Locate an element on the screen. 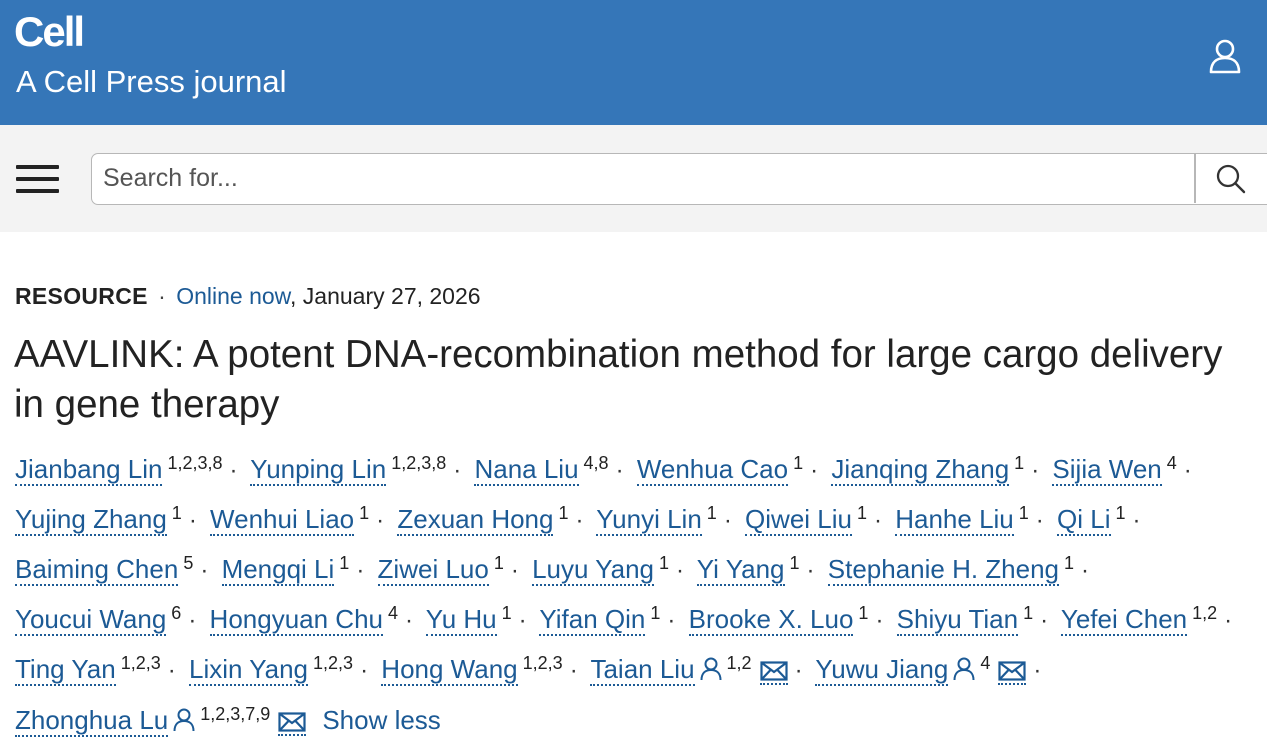 Image resolution: width=1267 pixels, height=744 pixels. author-item: Jianbang Lin 1,2,3,8 is located at coordinates (119, 469).